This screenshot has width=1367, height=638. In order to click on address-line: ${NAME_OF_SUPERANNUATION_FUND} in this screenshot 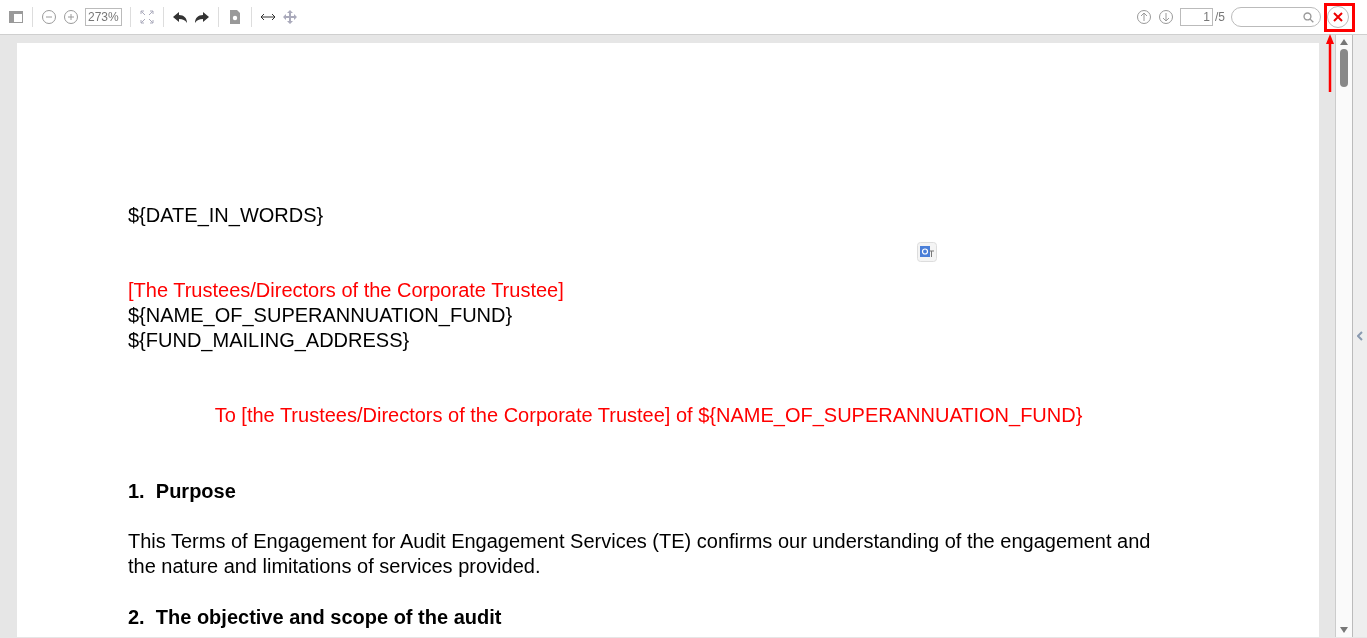, I will do `click(321, 315)`.